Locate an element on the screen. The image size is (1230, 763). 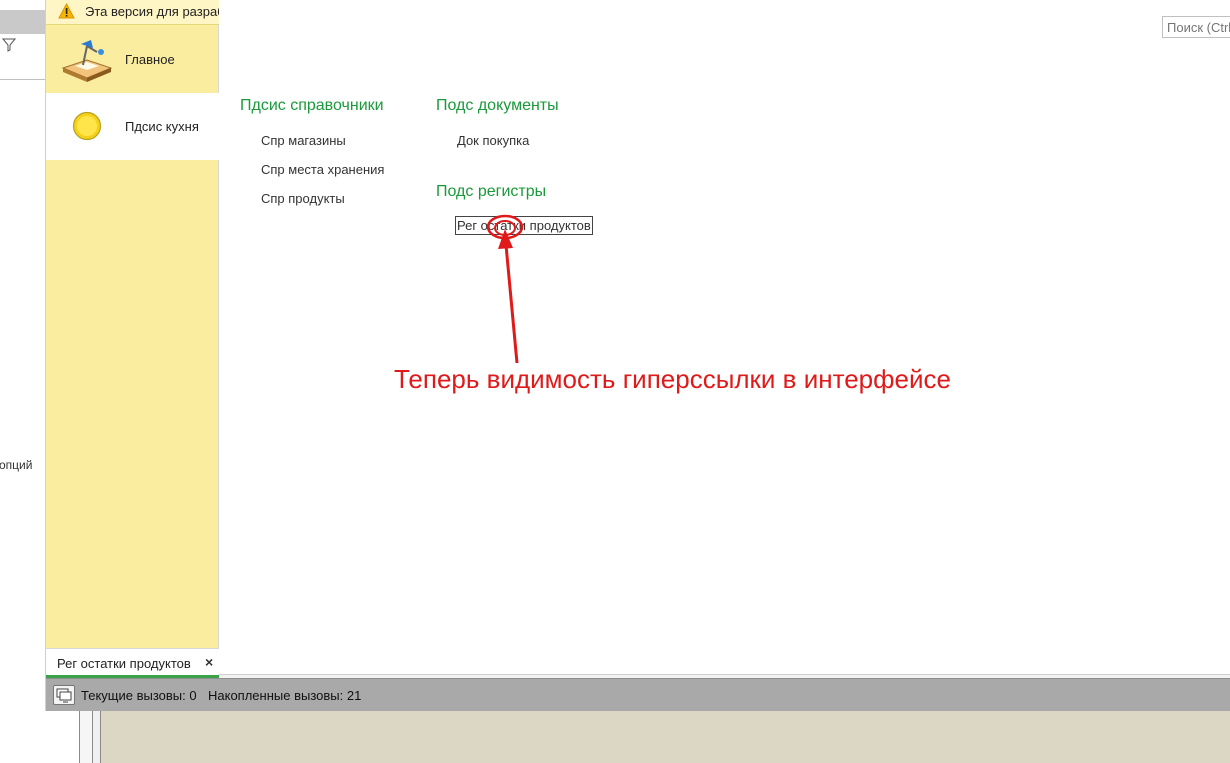
link-dok-pokupka: Док покупка is located at coordinates (493, 140).